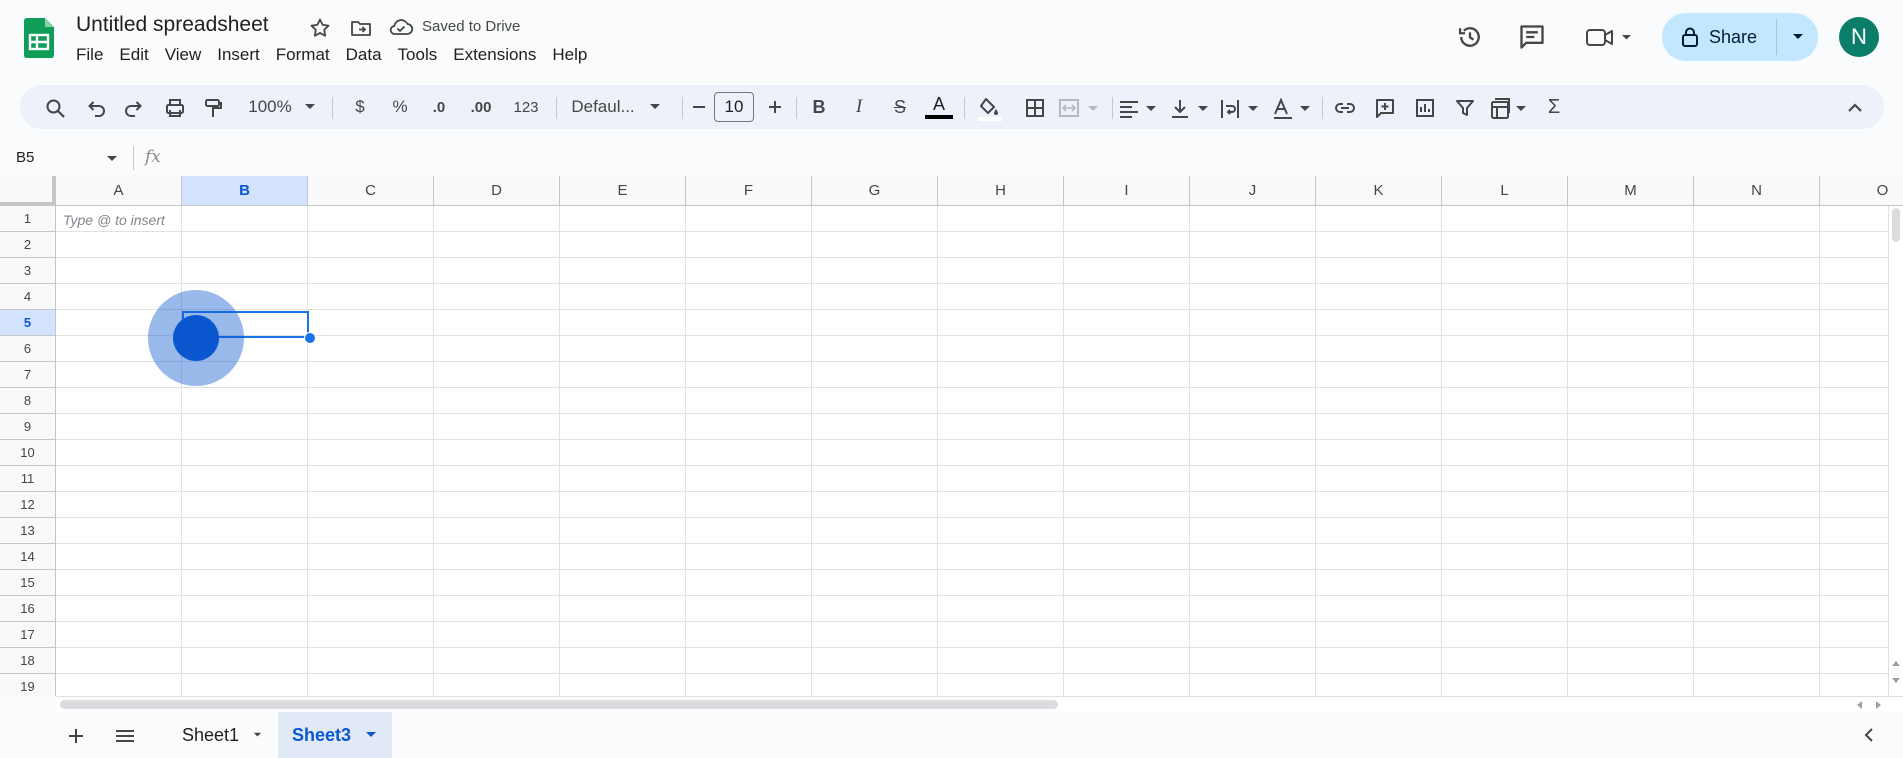 Image resolution: width=1903 pixels, height=758 pixels. I want to click on horizontal-scrollbar, so click(979, 704).